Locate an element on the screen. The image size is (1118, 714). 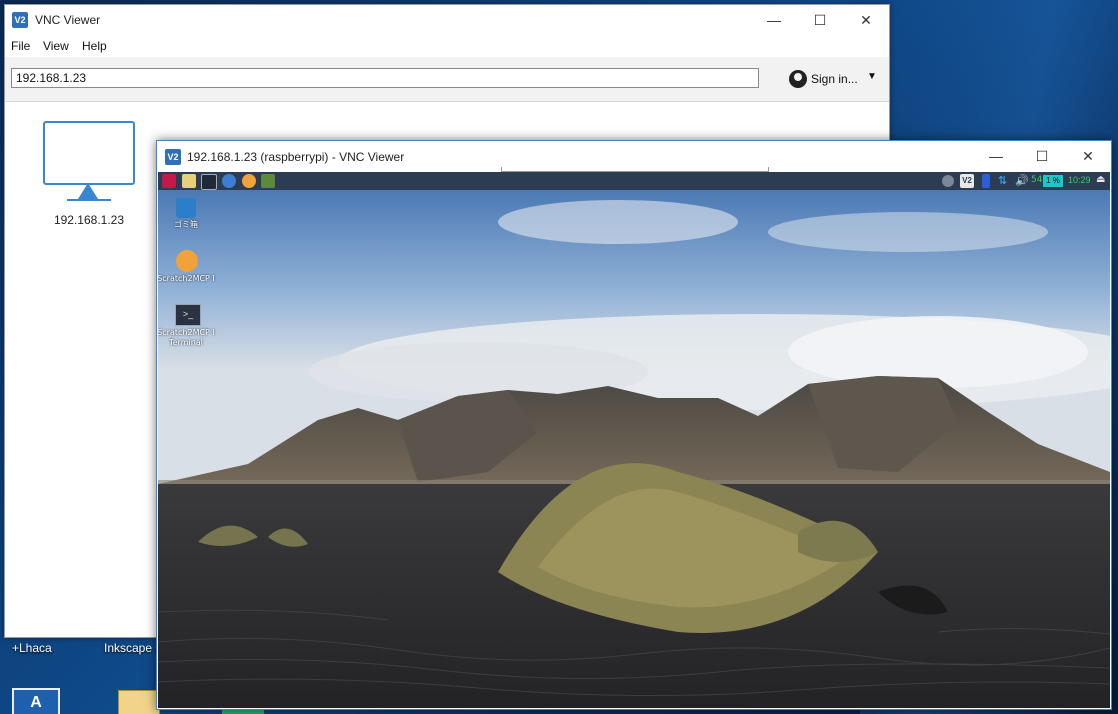
remote-minimize-button: — is located at coordinates (996, 156).